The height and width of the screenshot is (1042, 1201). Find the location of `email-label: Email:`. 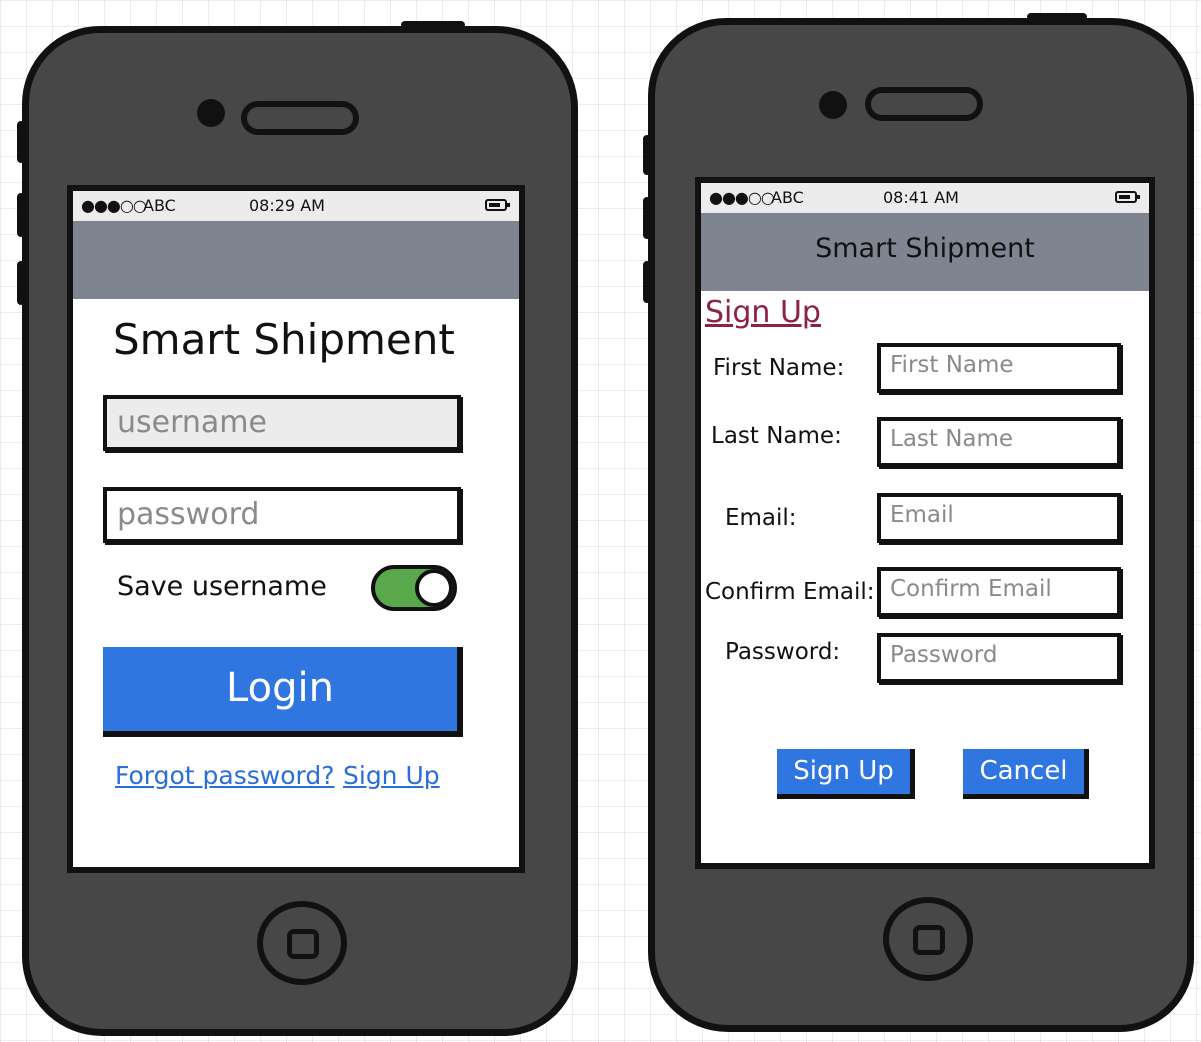

email-label: Email: is located at coordinates (761, 518).